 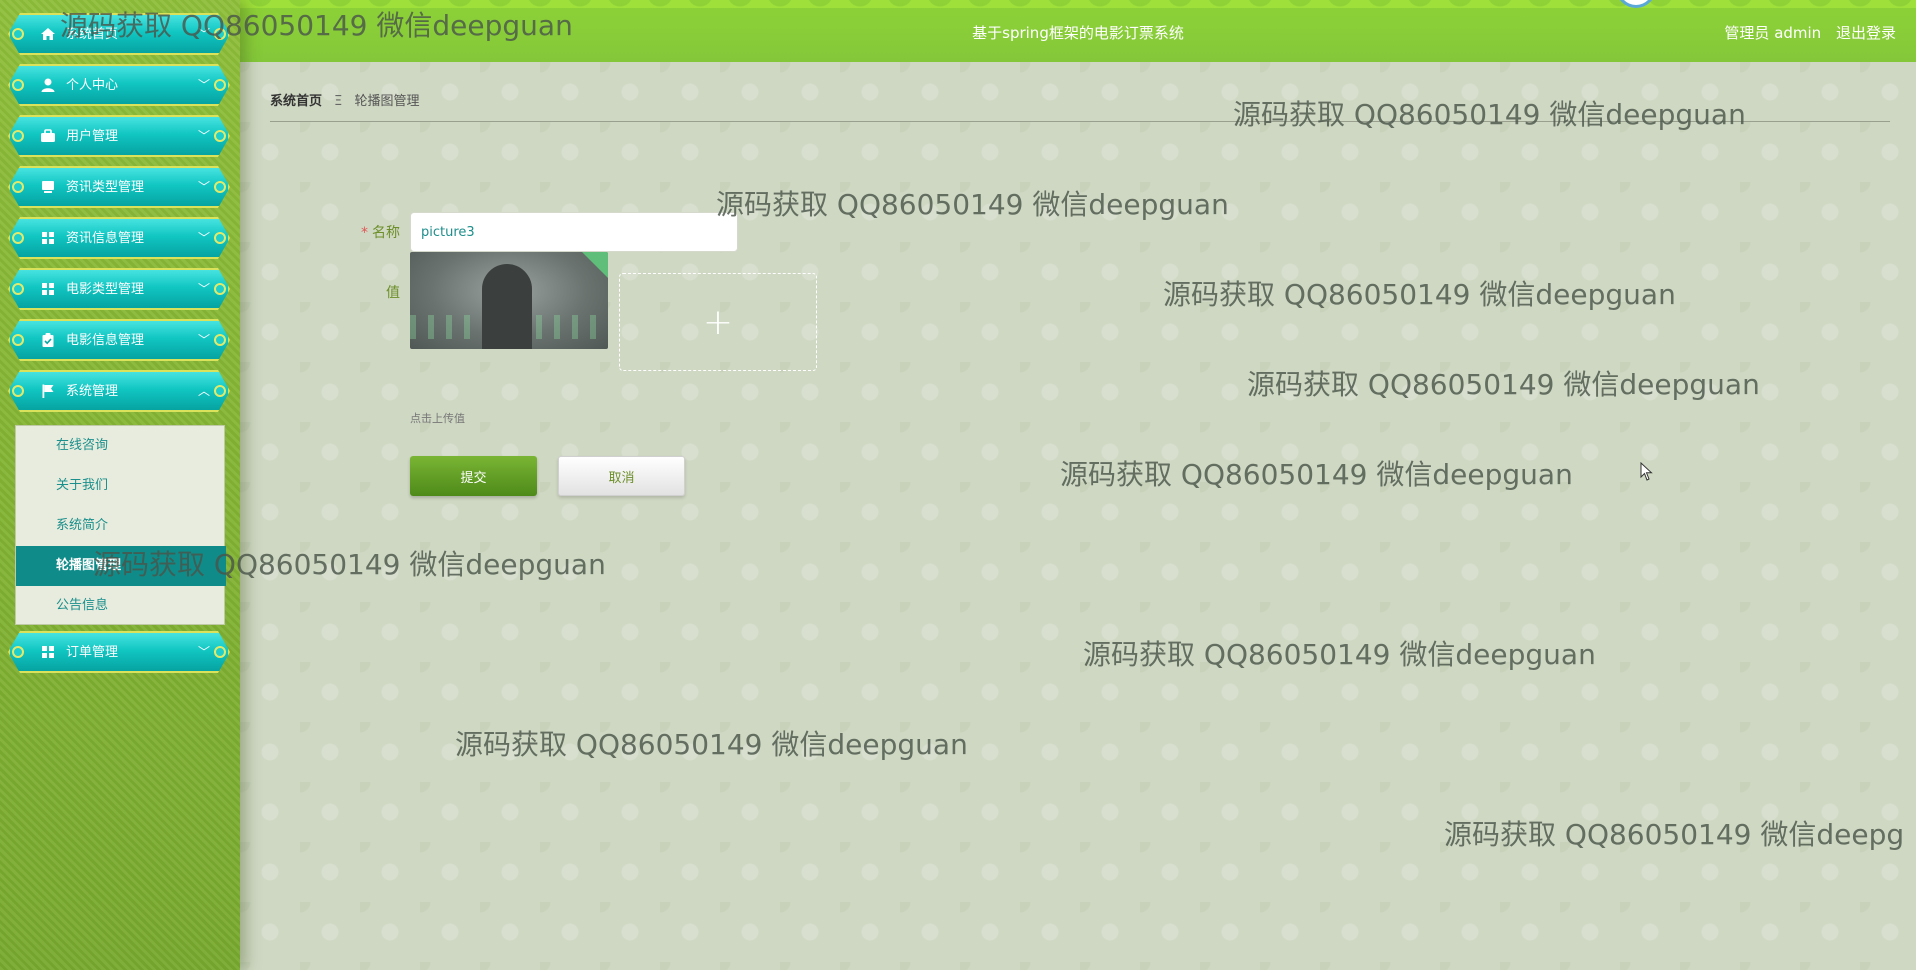 What do you see at coordinates (48, 391) in the screenshot?
I see `flag-icon` at bounding box center [48, 391].